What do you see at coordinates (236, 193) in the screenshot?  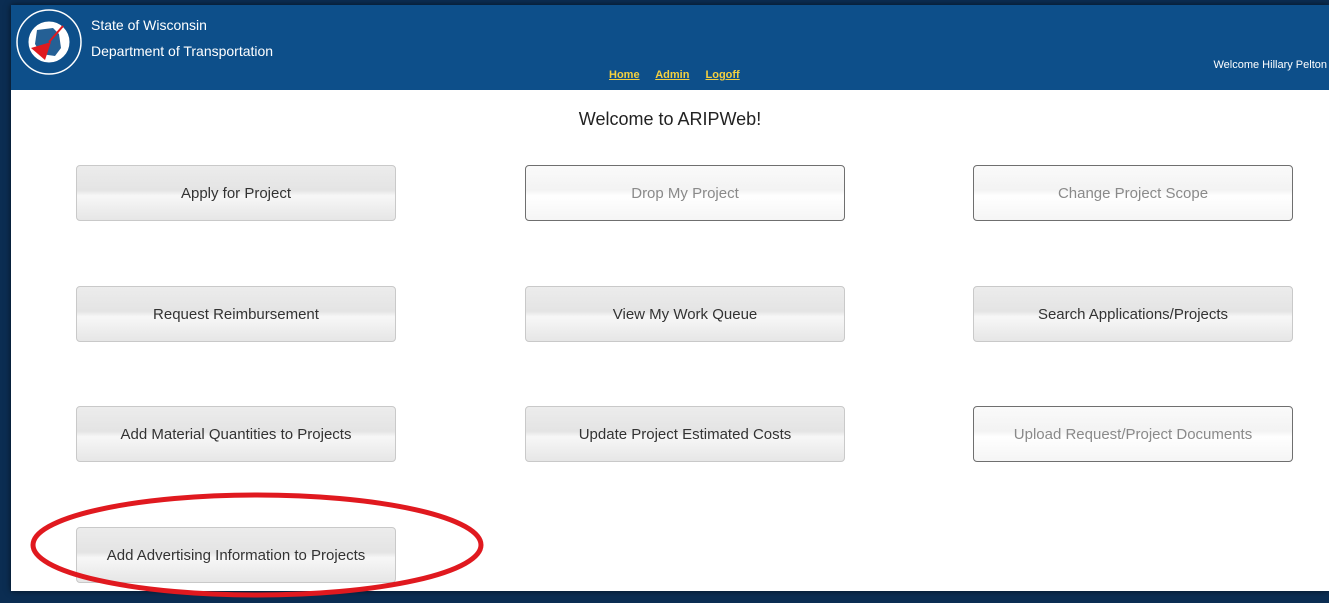 I see `apply-for-project-button: Apply for Project` at bounding box center [236, 193].